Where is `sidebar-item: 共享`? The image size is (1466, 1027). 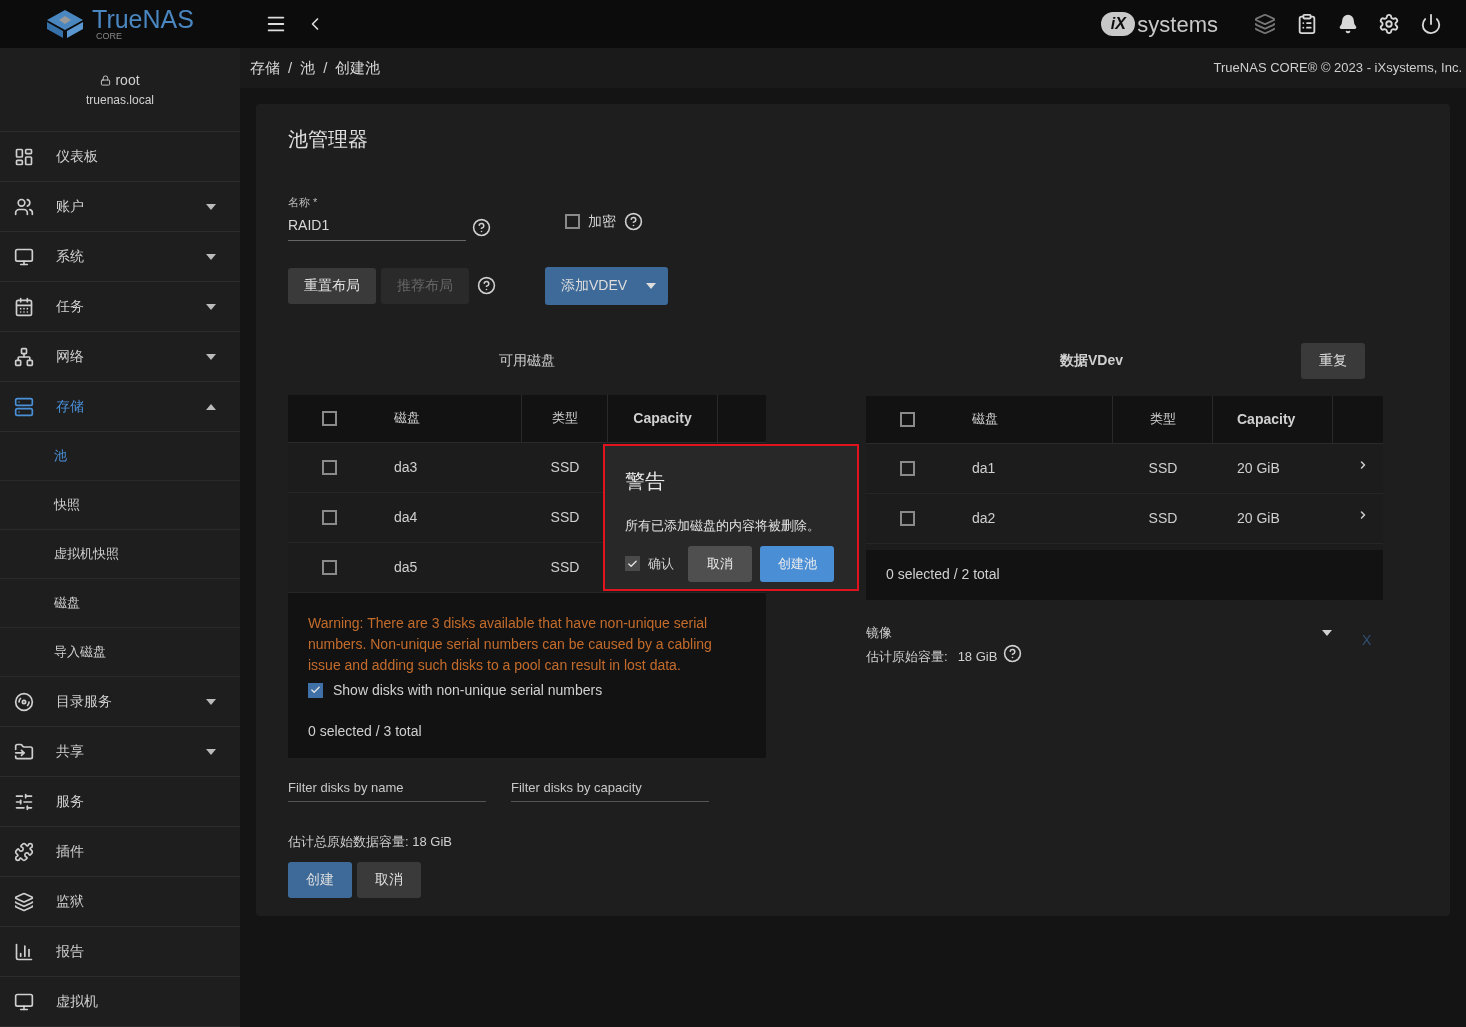 sidebar-item: 共享 is located at coordinates (120, 752).